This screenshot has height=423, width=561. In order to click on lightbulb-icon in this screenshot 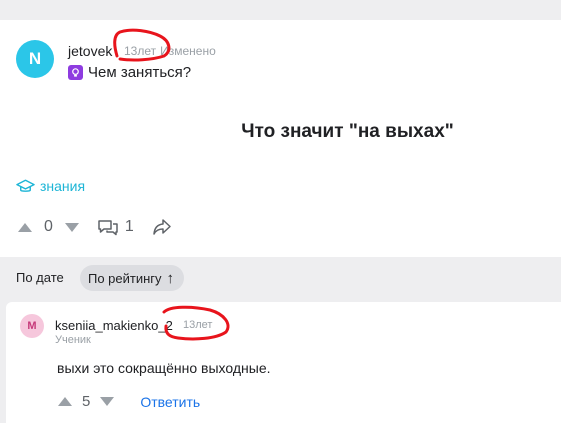, I will do `click(75, 72)`.